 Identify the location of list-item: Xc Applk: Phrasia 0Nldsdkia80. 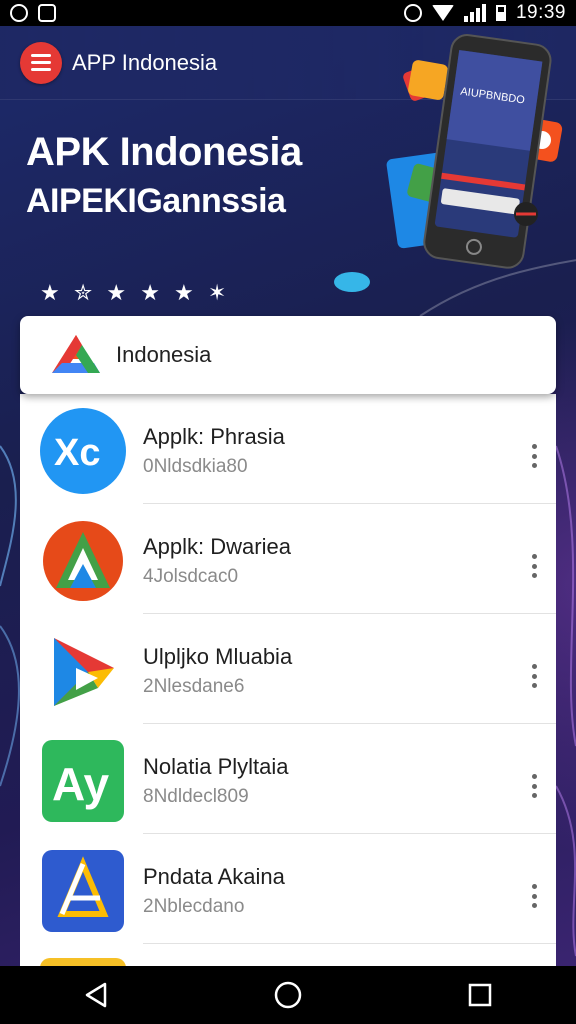
(288, 449).